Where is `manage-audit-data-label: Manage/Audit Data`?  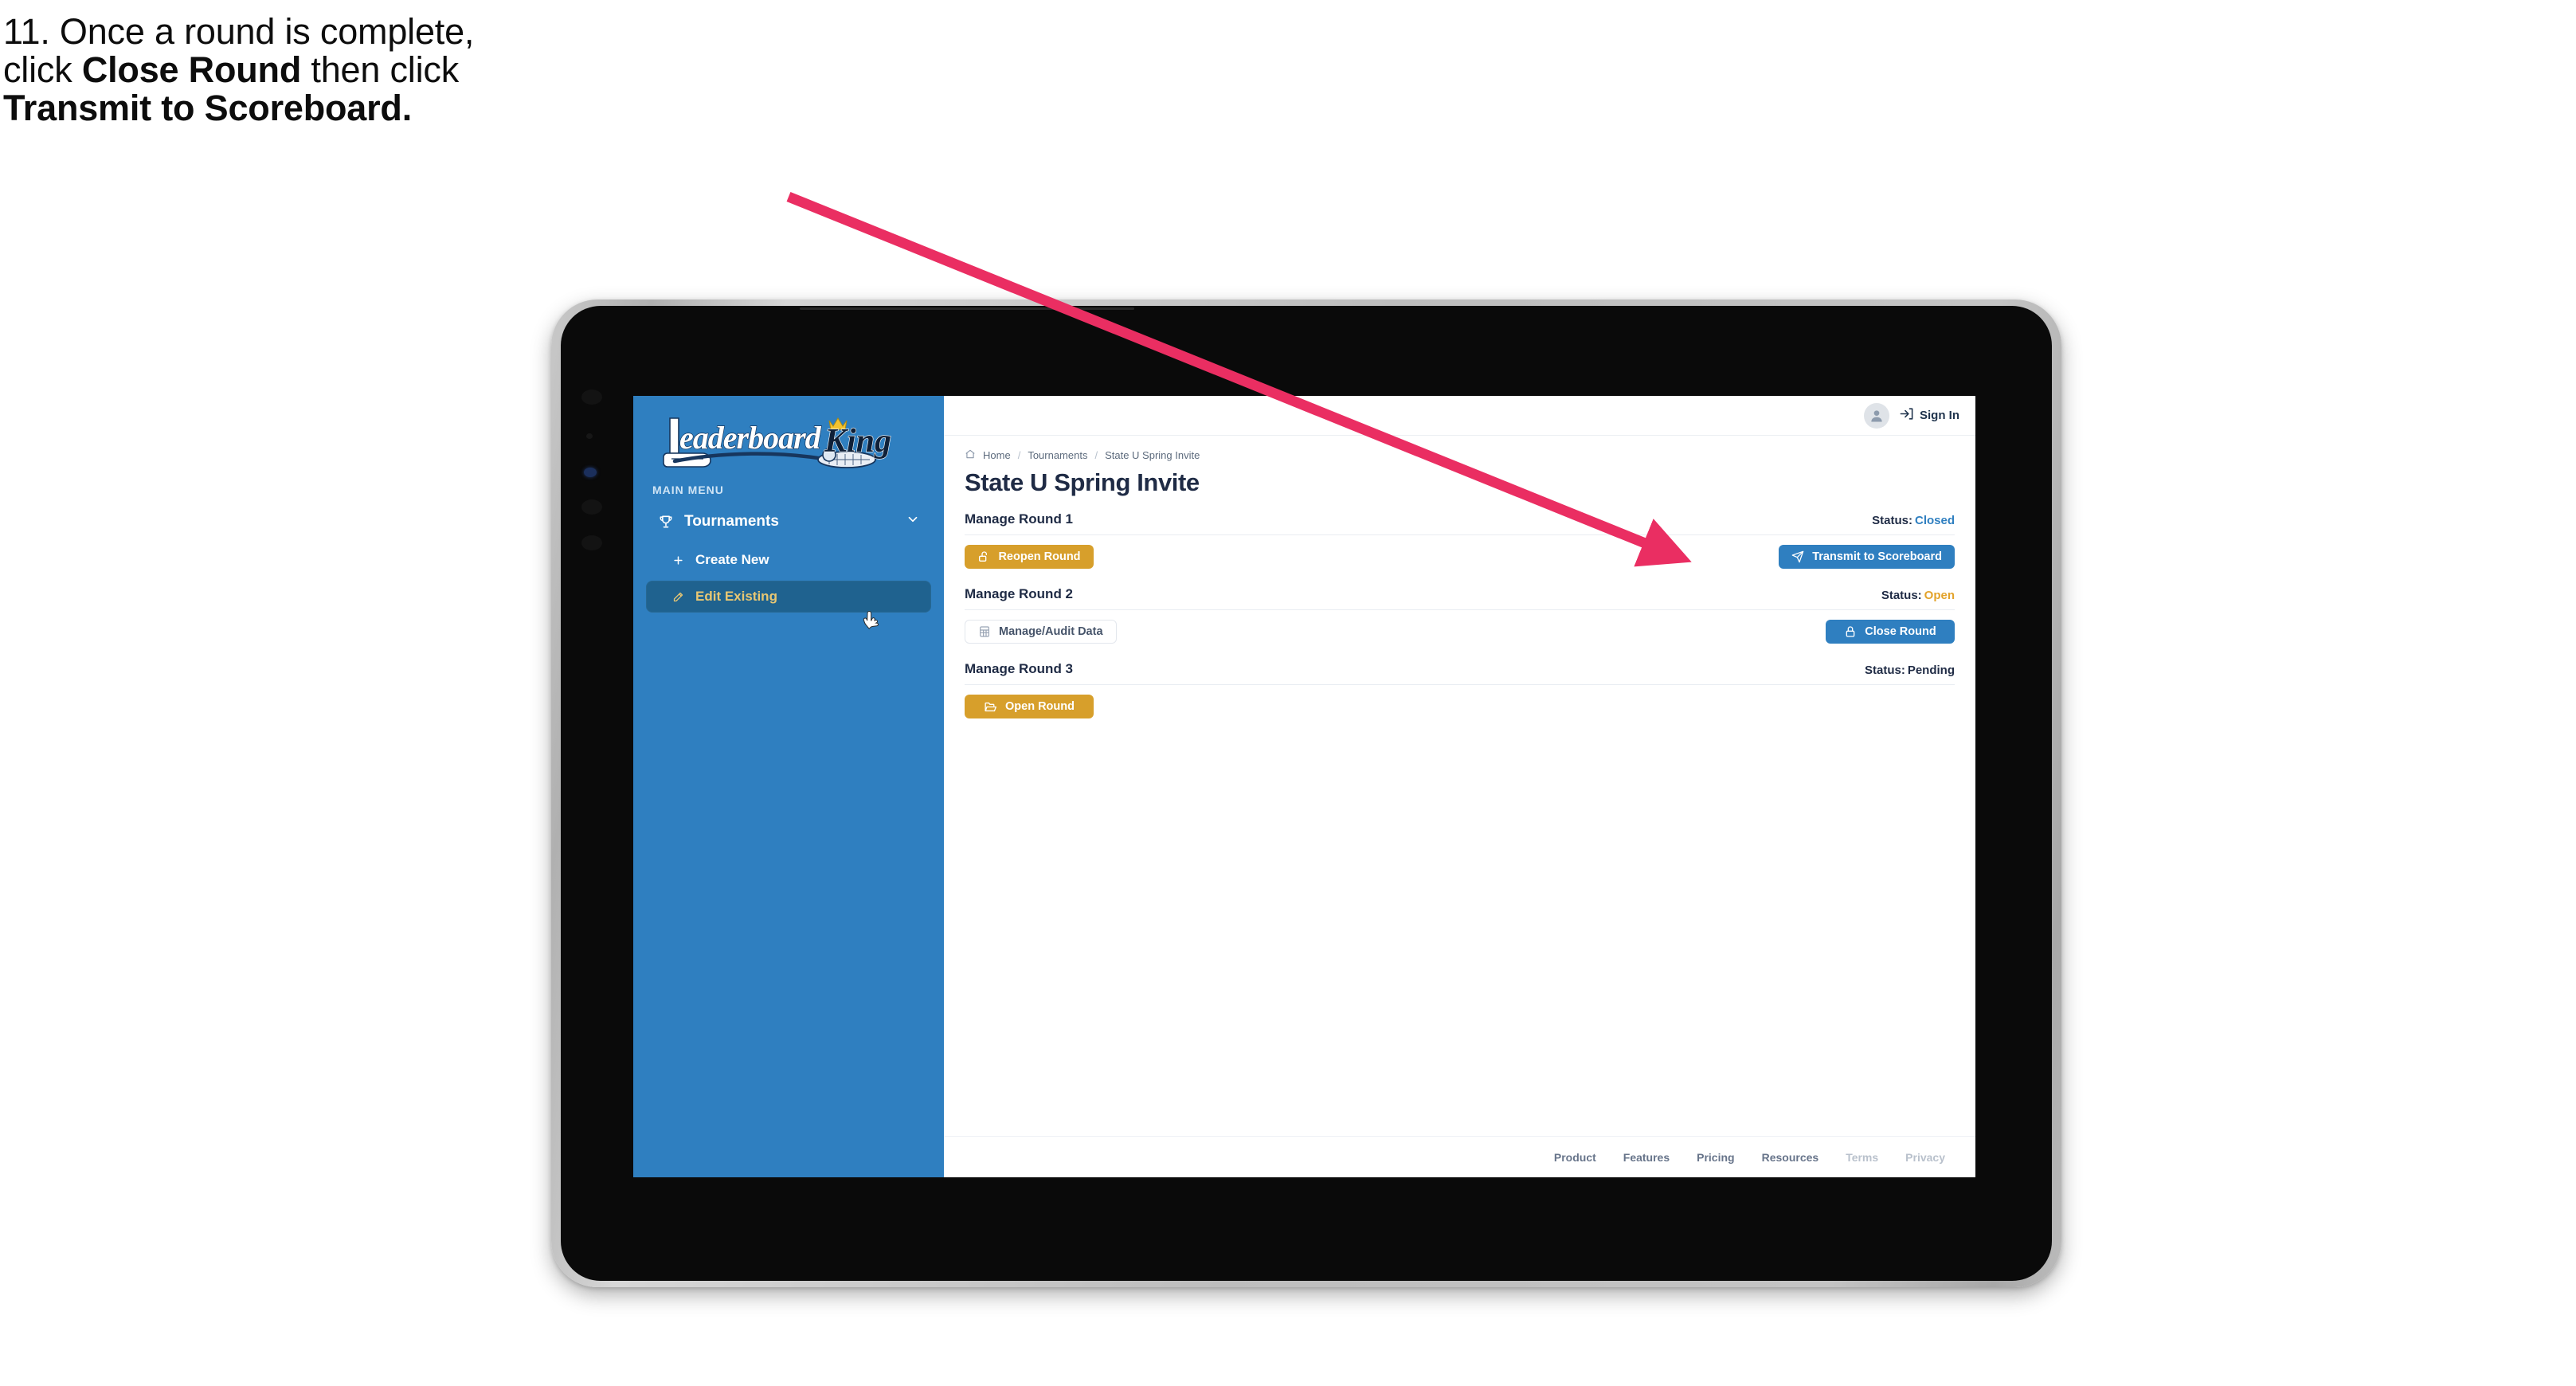
manage-audit-data-label: Manage/Audit Data is located at coordinates (1051, 631).